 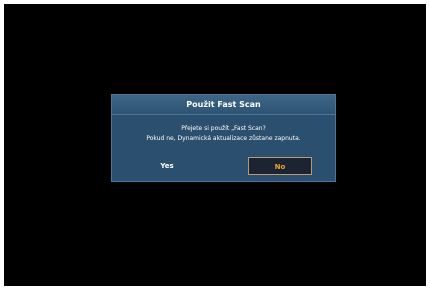 What do you see at coordinates (223, 105) in the screenshot?
I see `dialog-title: Použit Fast Scan` at bounding box center [223, 105].